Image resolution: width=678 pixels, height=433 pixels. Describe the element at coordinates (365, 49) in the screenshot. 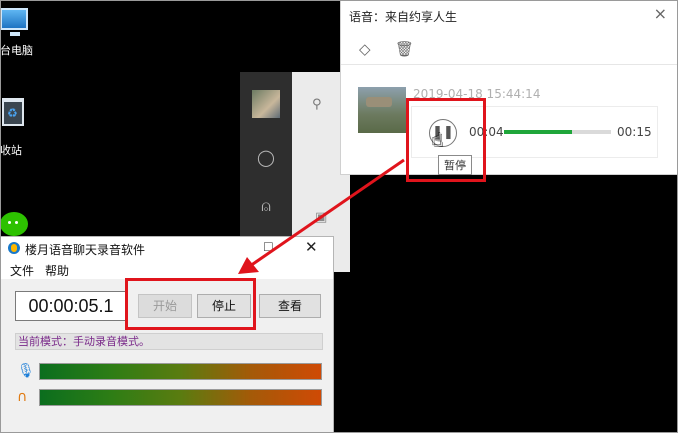

I see `tag-icon: ◇` at that location.